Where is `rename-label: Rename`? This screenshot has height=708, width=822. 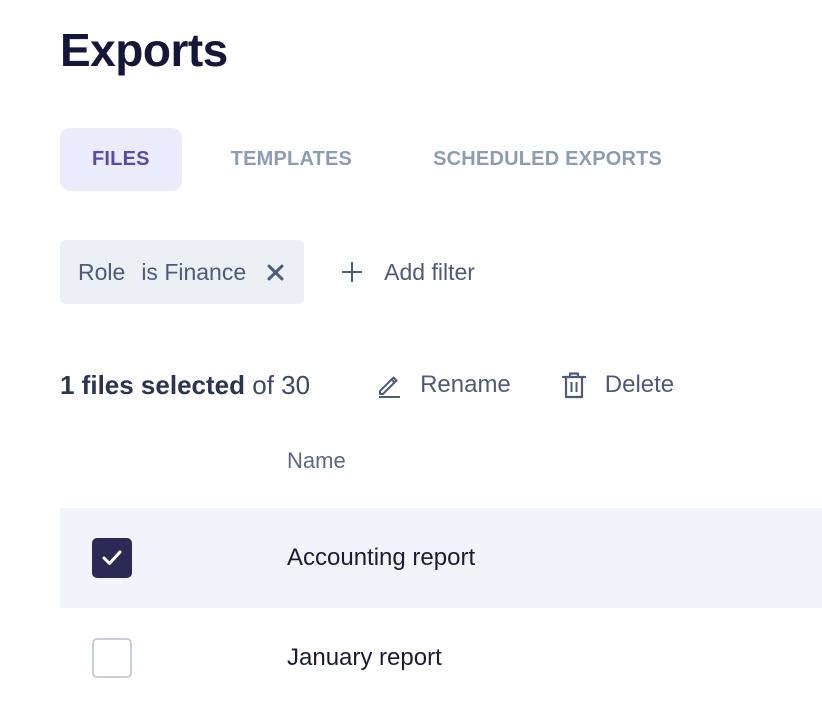 rename-label: Rename is located at coordinates (465, 384).